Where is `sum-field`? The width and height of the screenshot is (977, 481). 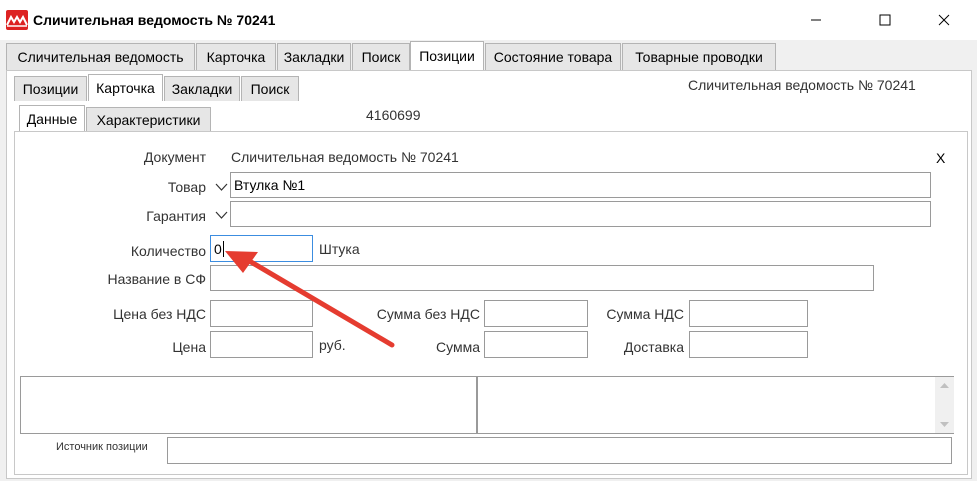 sum-field is located at coordinates (536, 344).